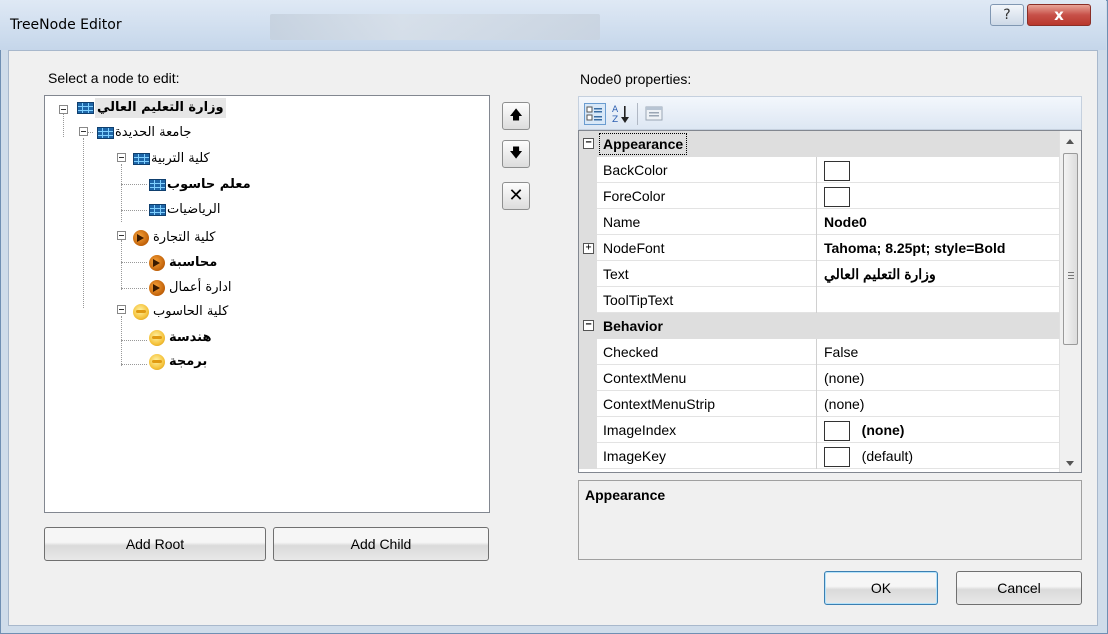 The width and height of the screenshot is (1108, 634). I want to click on property-grid-toolbar: A Z, so click(830, 113).